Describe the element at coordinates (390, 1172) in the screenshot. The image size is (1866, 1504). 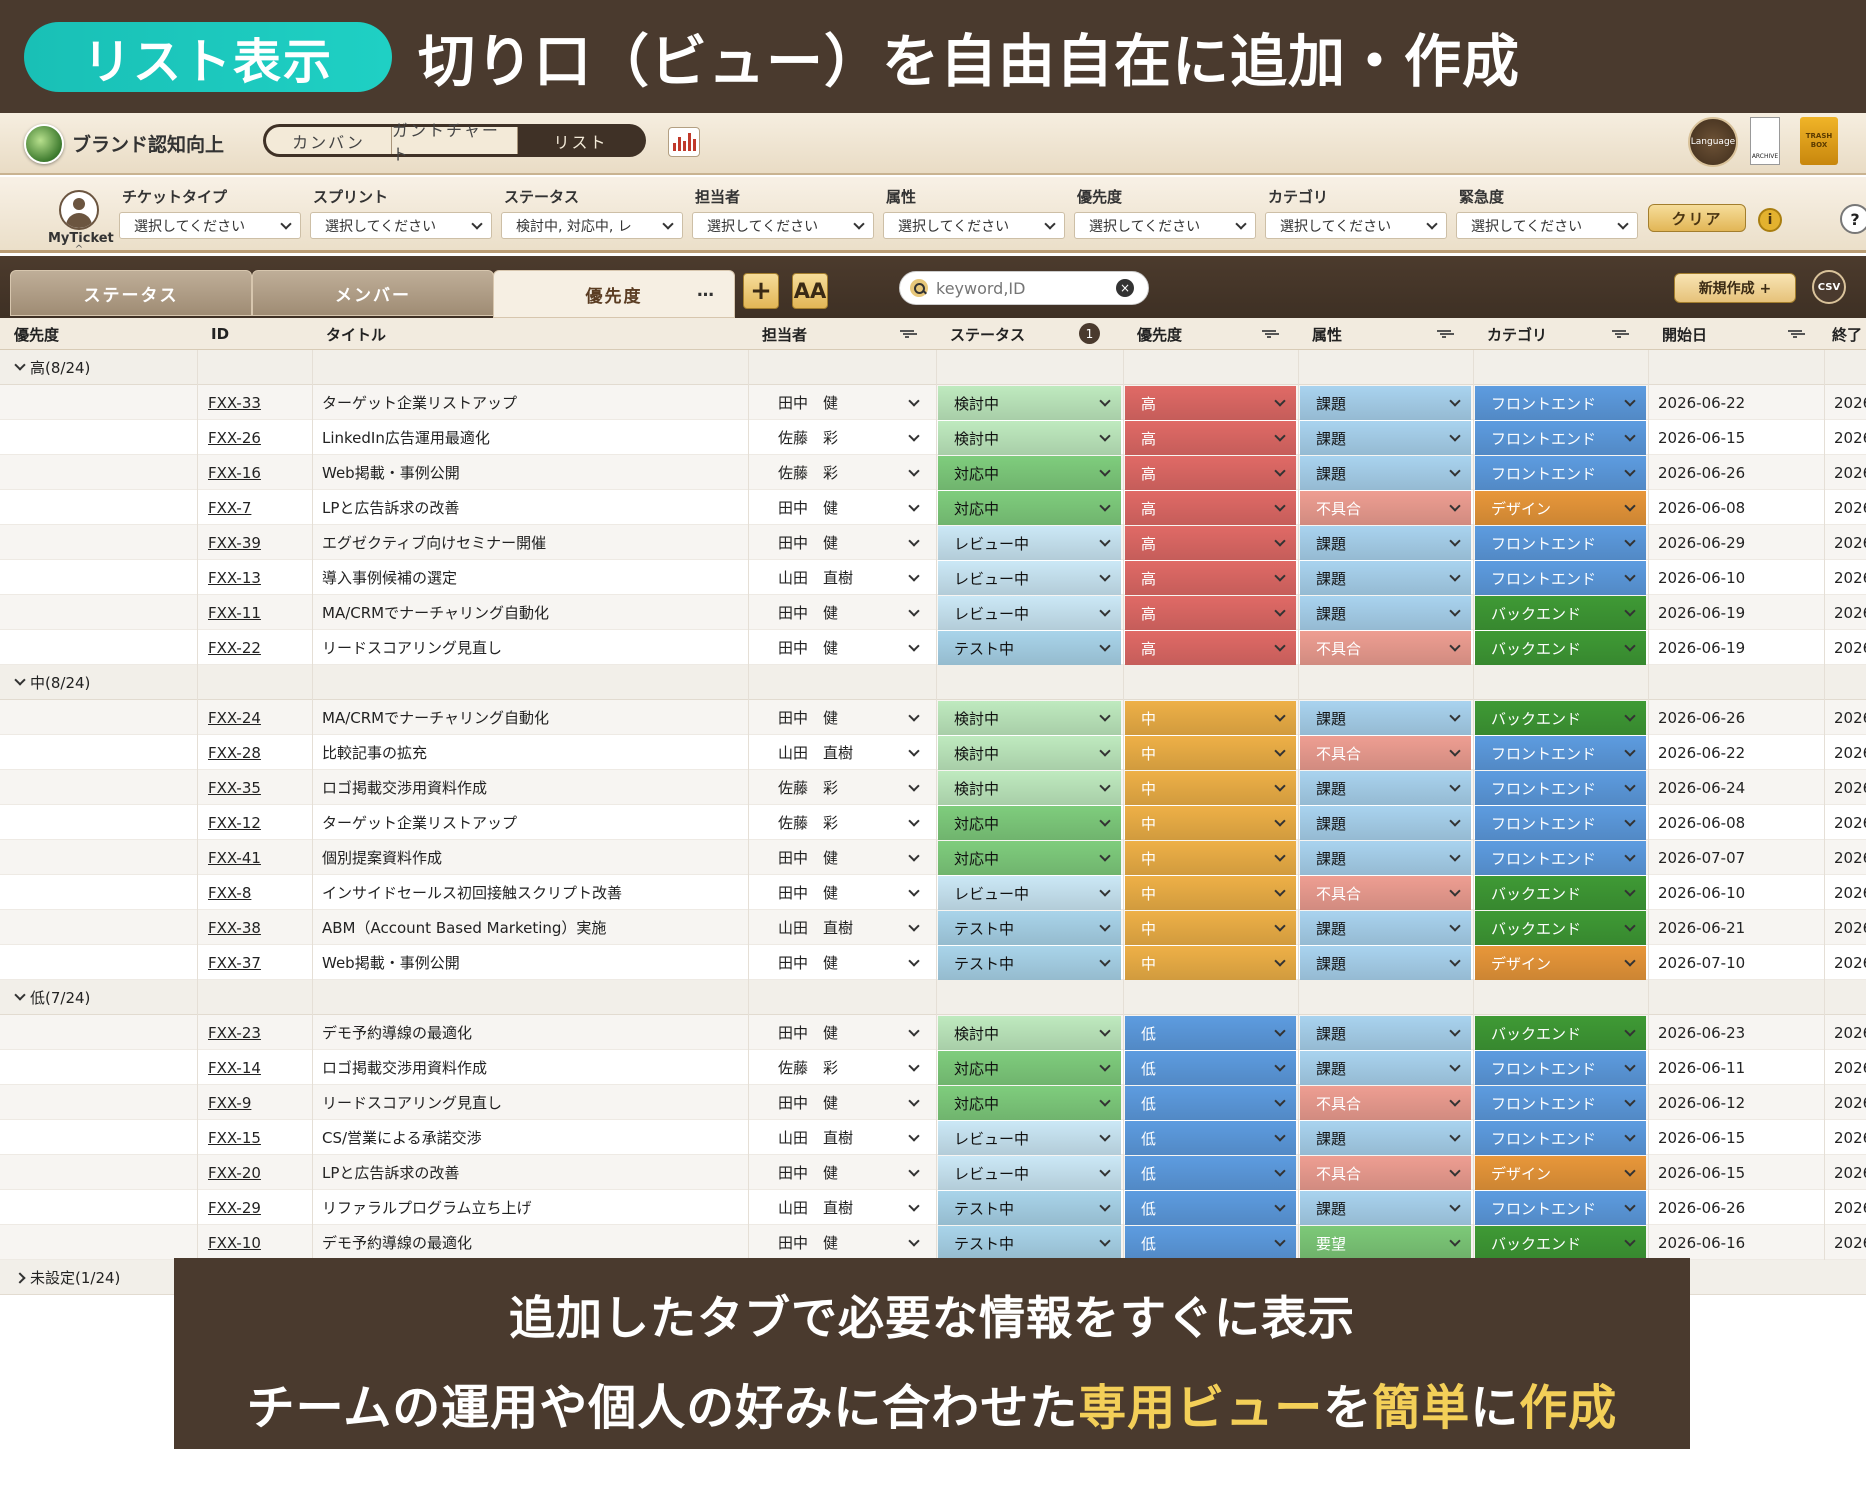
I see `ticket-title: LPと広告訴求の改善` at that location.